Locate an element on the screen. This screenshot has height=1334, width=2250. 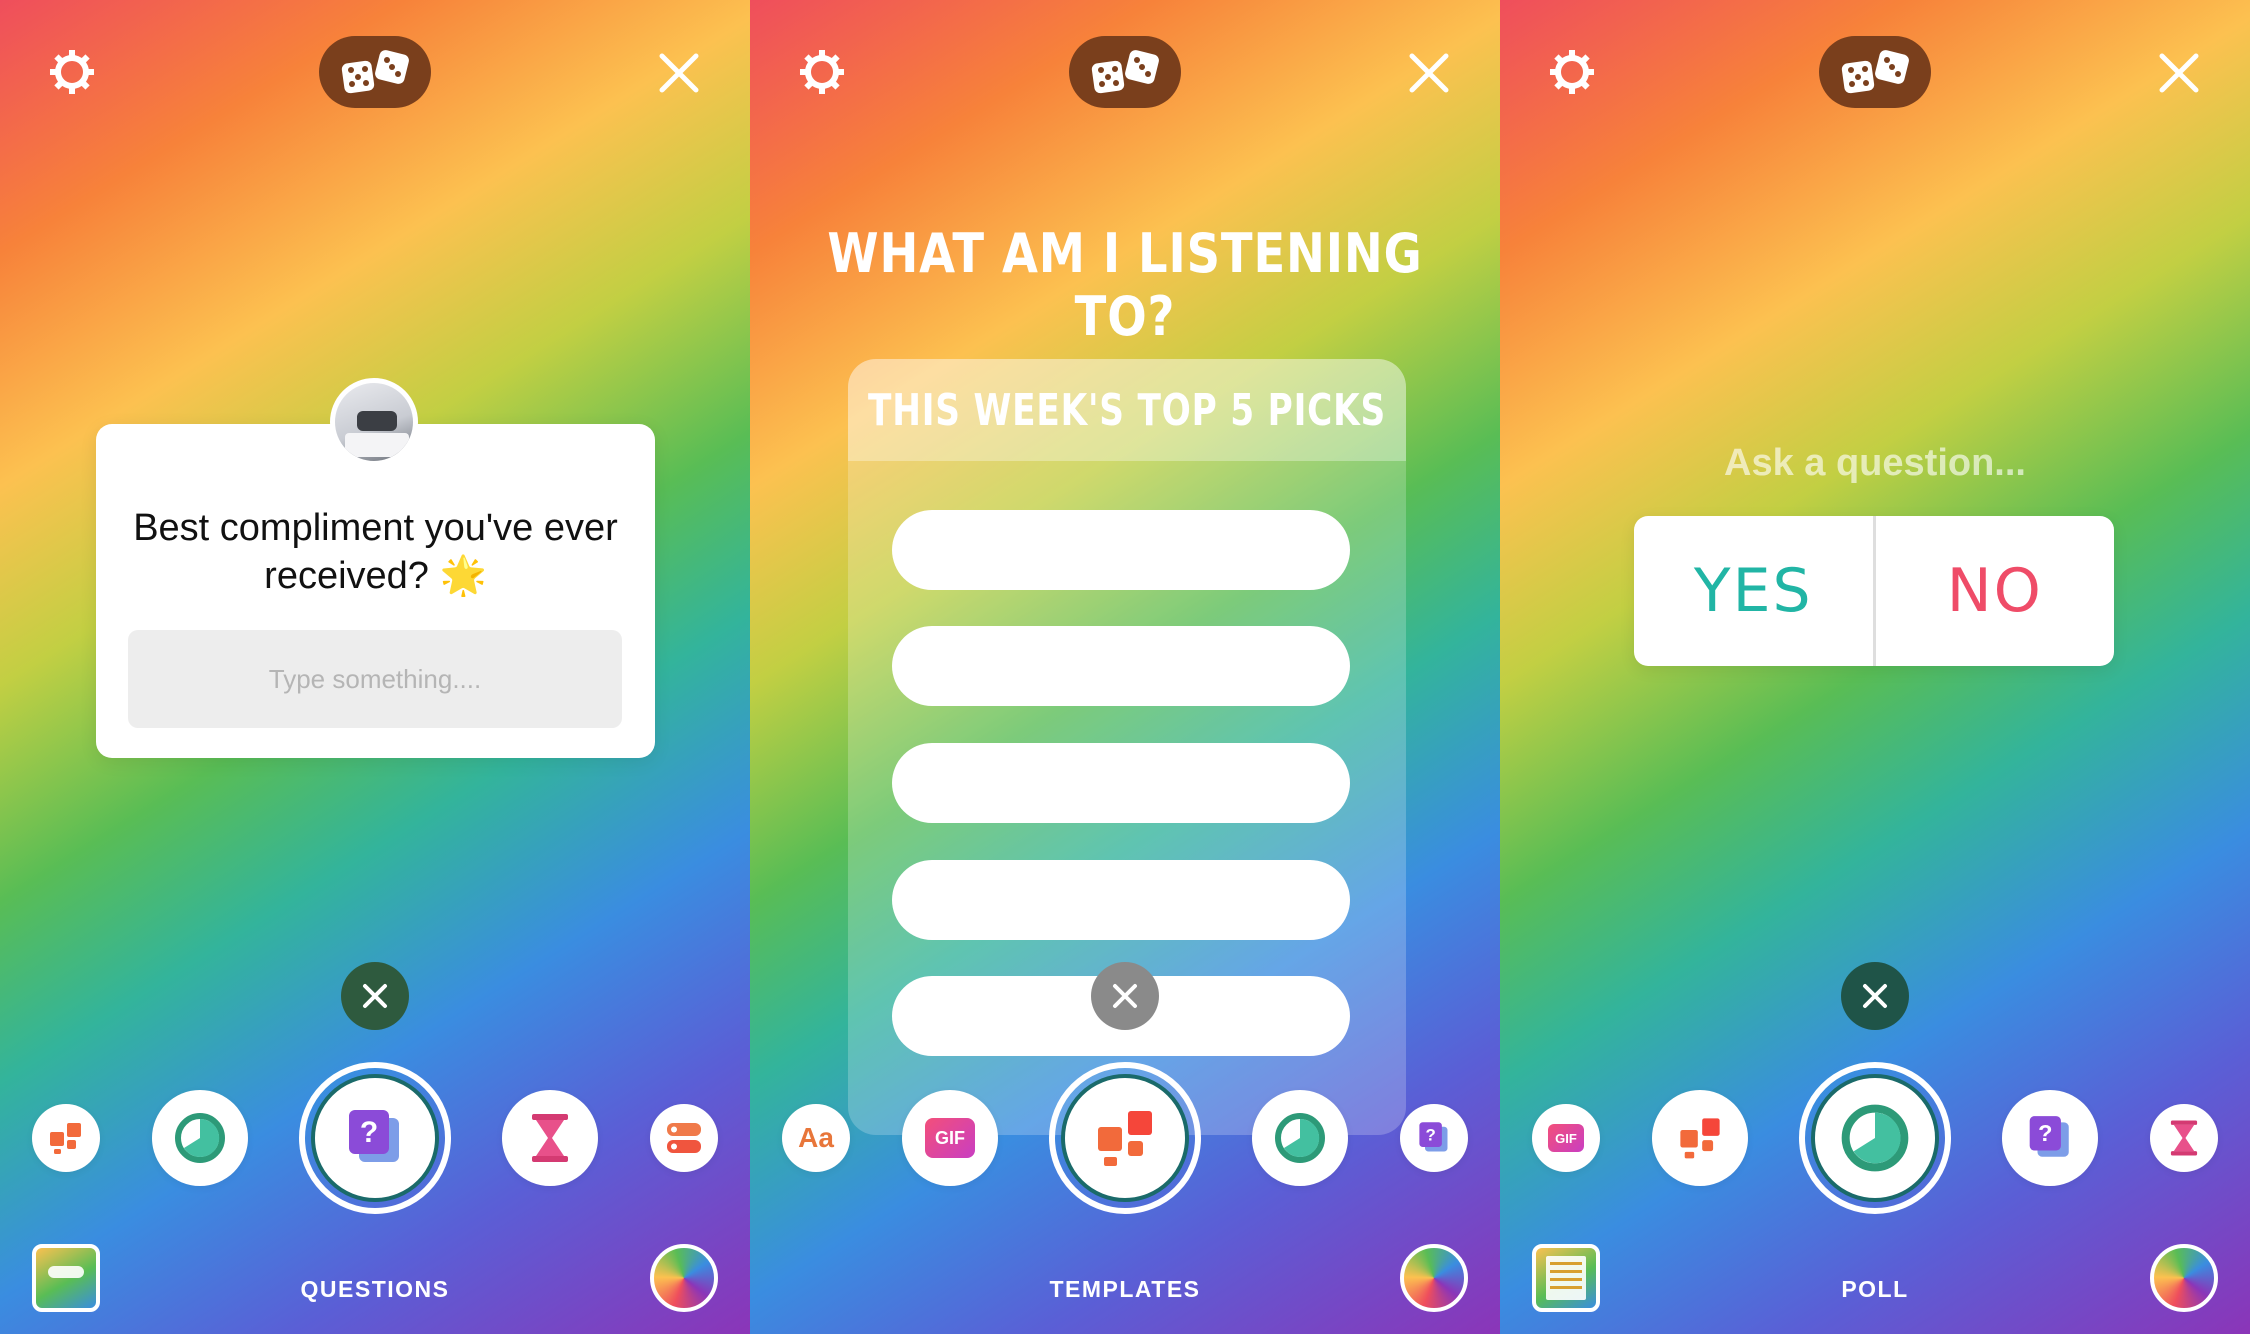
quiz-icon is located at coordinates (684, 1138).